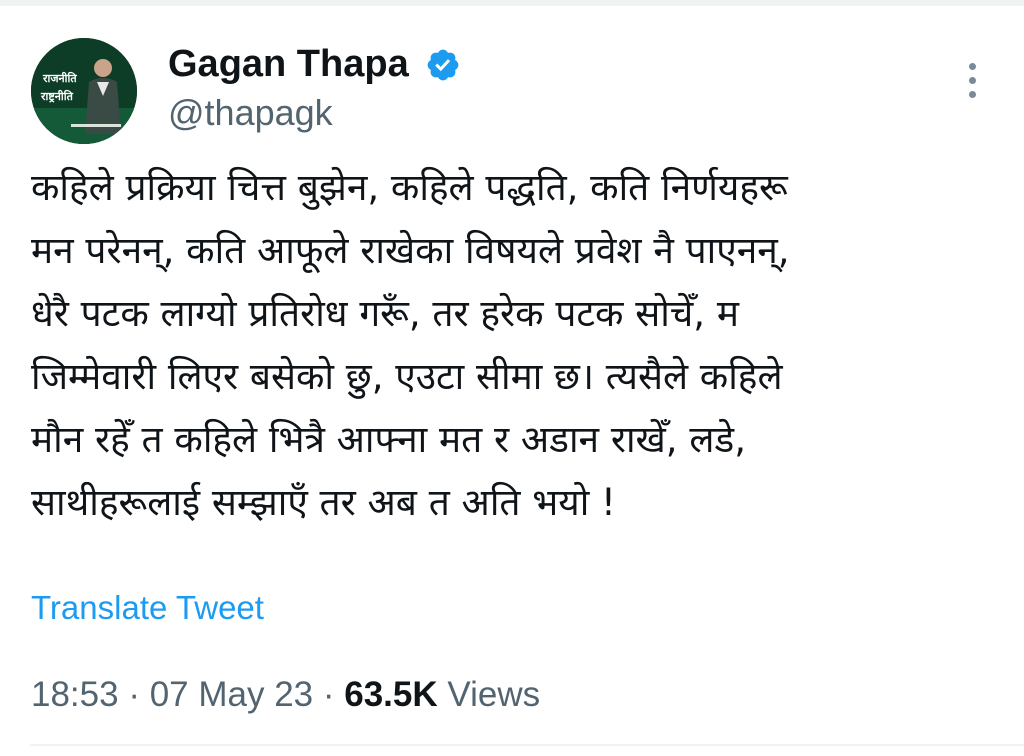 This screenshot has width=1024, height=756. What do you see at coordinates (489, 694) in the screenshot?
I see `views-label: Views` at bounding box center [489, 694].